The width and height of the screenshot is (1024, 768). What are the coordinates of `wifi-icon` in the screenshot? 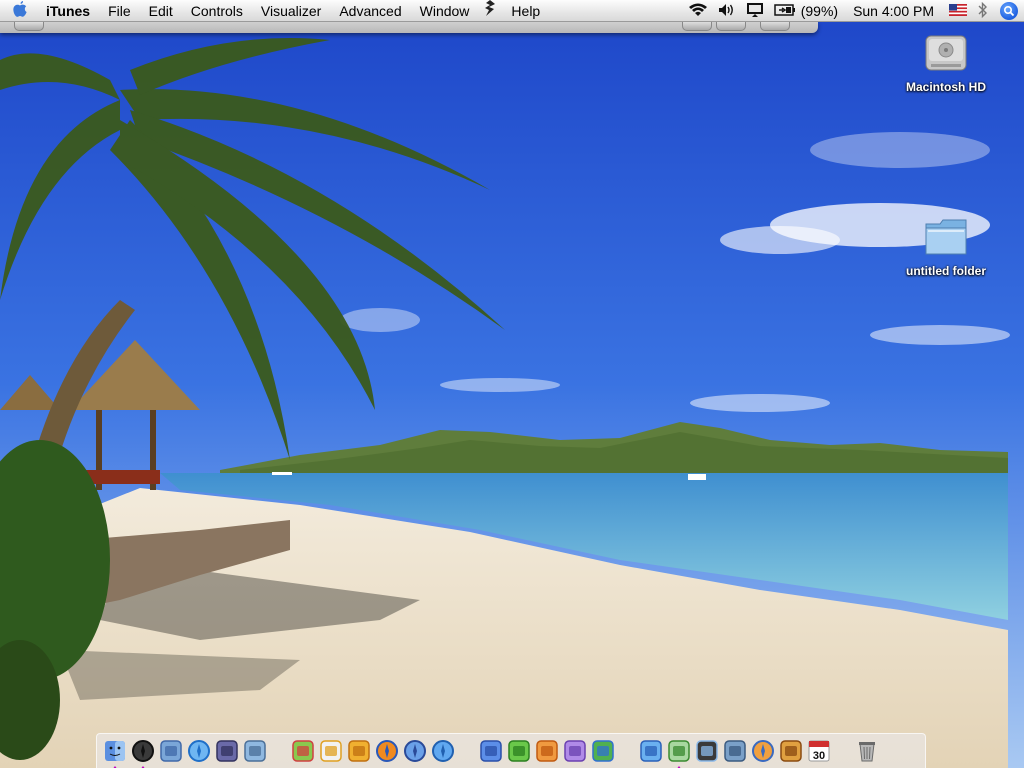 It's located at (698, 11).